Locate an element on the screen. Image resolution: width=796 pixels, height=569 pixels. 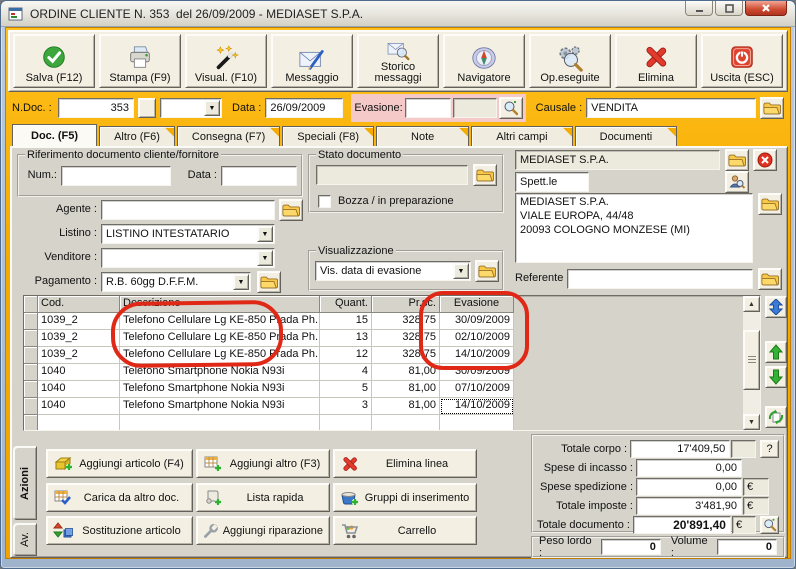
grid-cell: 3 is located at coordinates (346, 406).